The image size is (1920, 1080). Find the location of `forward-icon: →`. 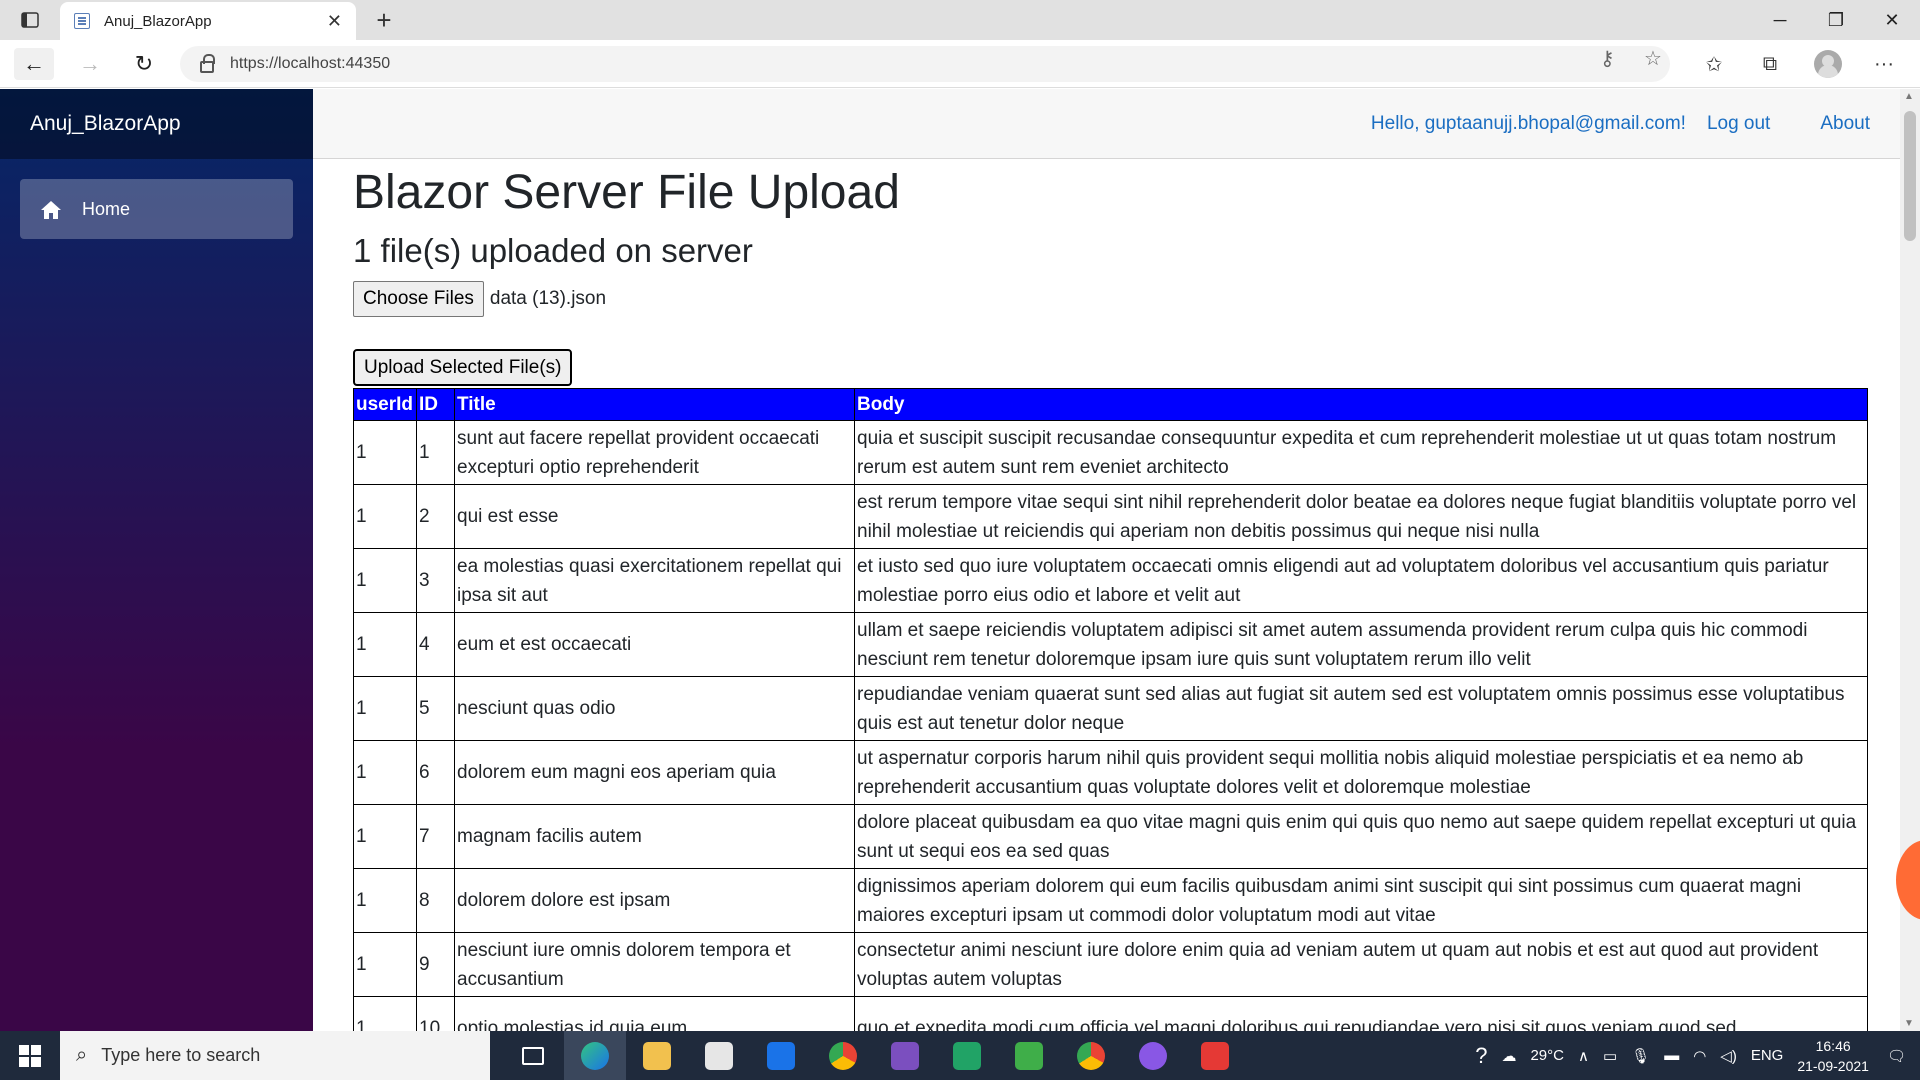

forward-icon: → is located at coordinates (90, 64).